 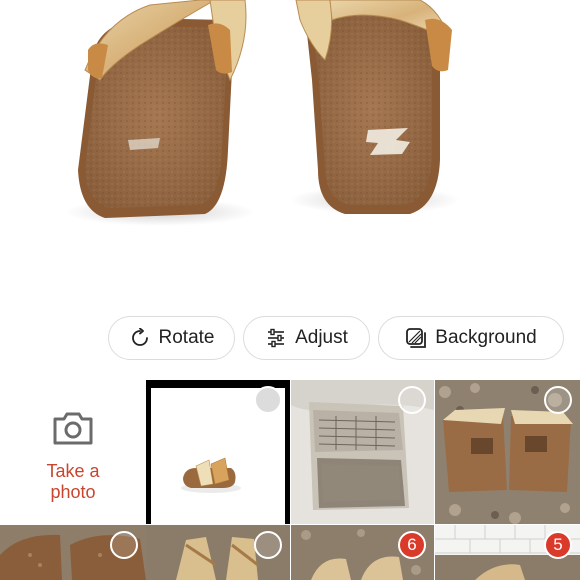 I want to click on take-photo-button: Take a photo, so click(x=73, y=452).